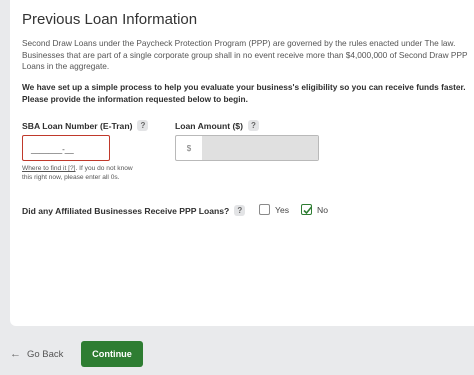 This screenshot has width=474, height=375. I want to click on go-back-label: Go Back, so click(45, 354).